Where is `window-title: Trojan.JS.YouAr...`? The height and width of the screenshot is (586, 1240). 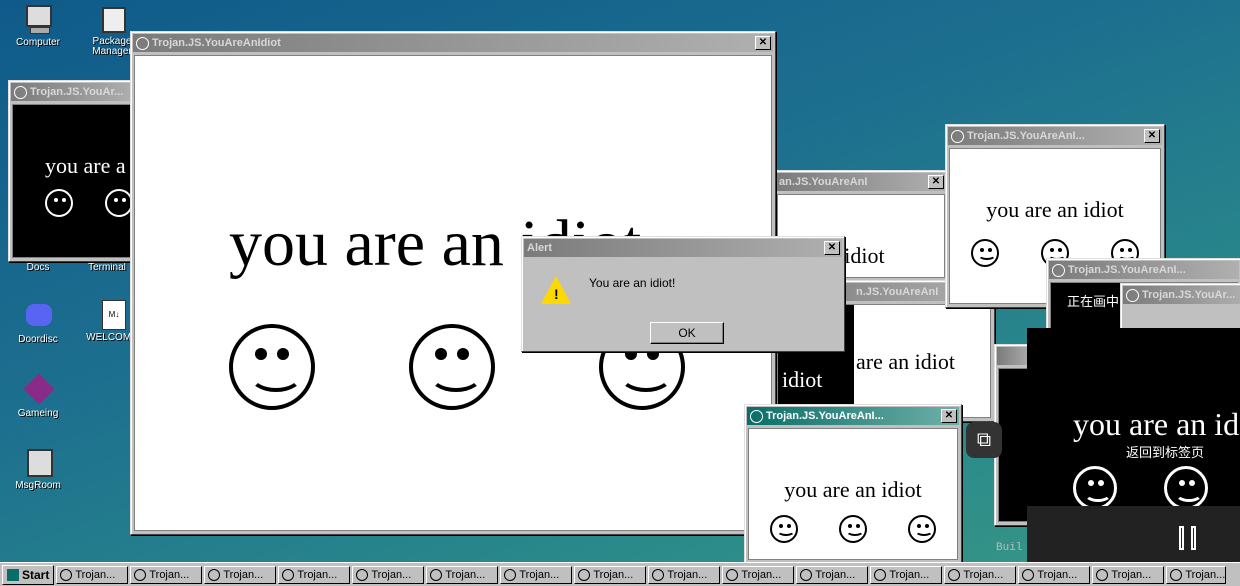
window-title: Trojan.JS.YouAr... is located at coordinates (1189, 295).